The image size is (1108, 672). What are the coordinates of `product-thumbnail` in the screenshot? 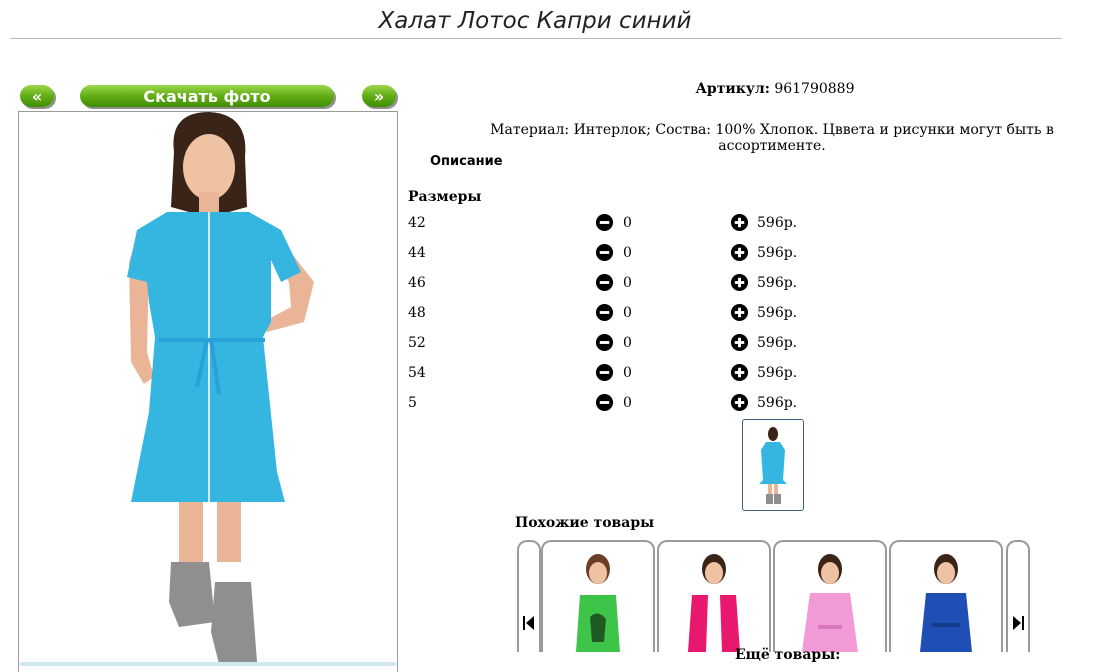 It's located at (773, 465).